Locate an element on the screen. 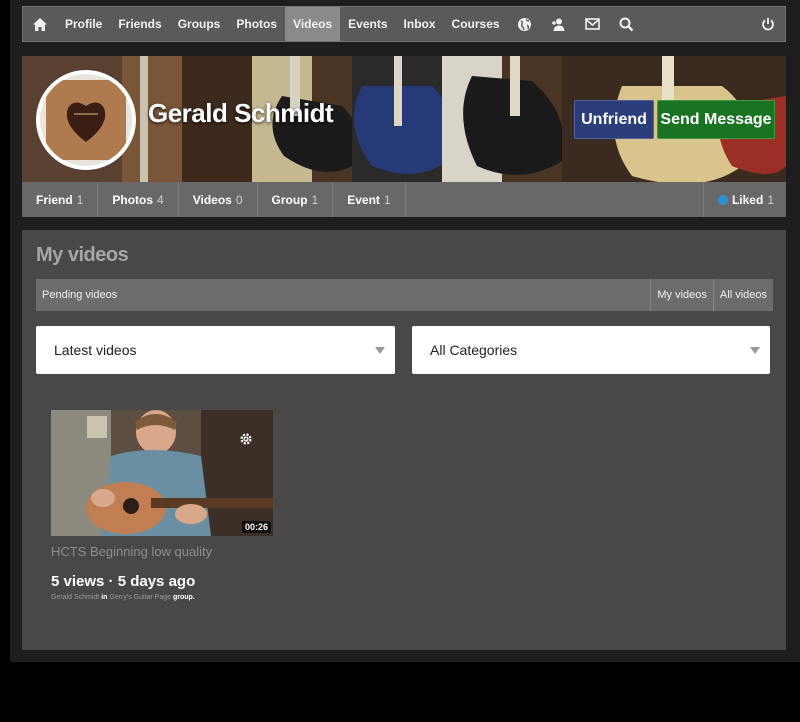 The height and width of the screenshot is (722, 800). friend-requests-button is located at coordinates (559, 24).